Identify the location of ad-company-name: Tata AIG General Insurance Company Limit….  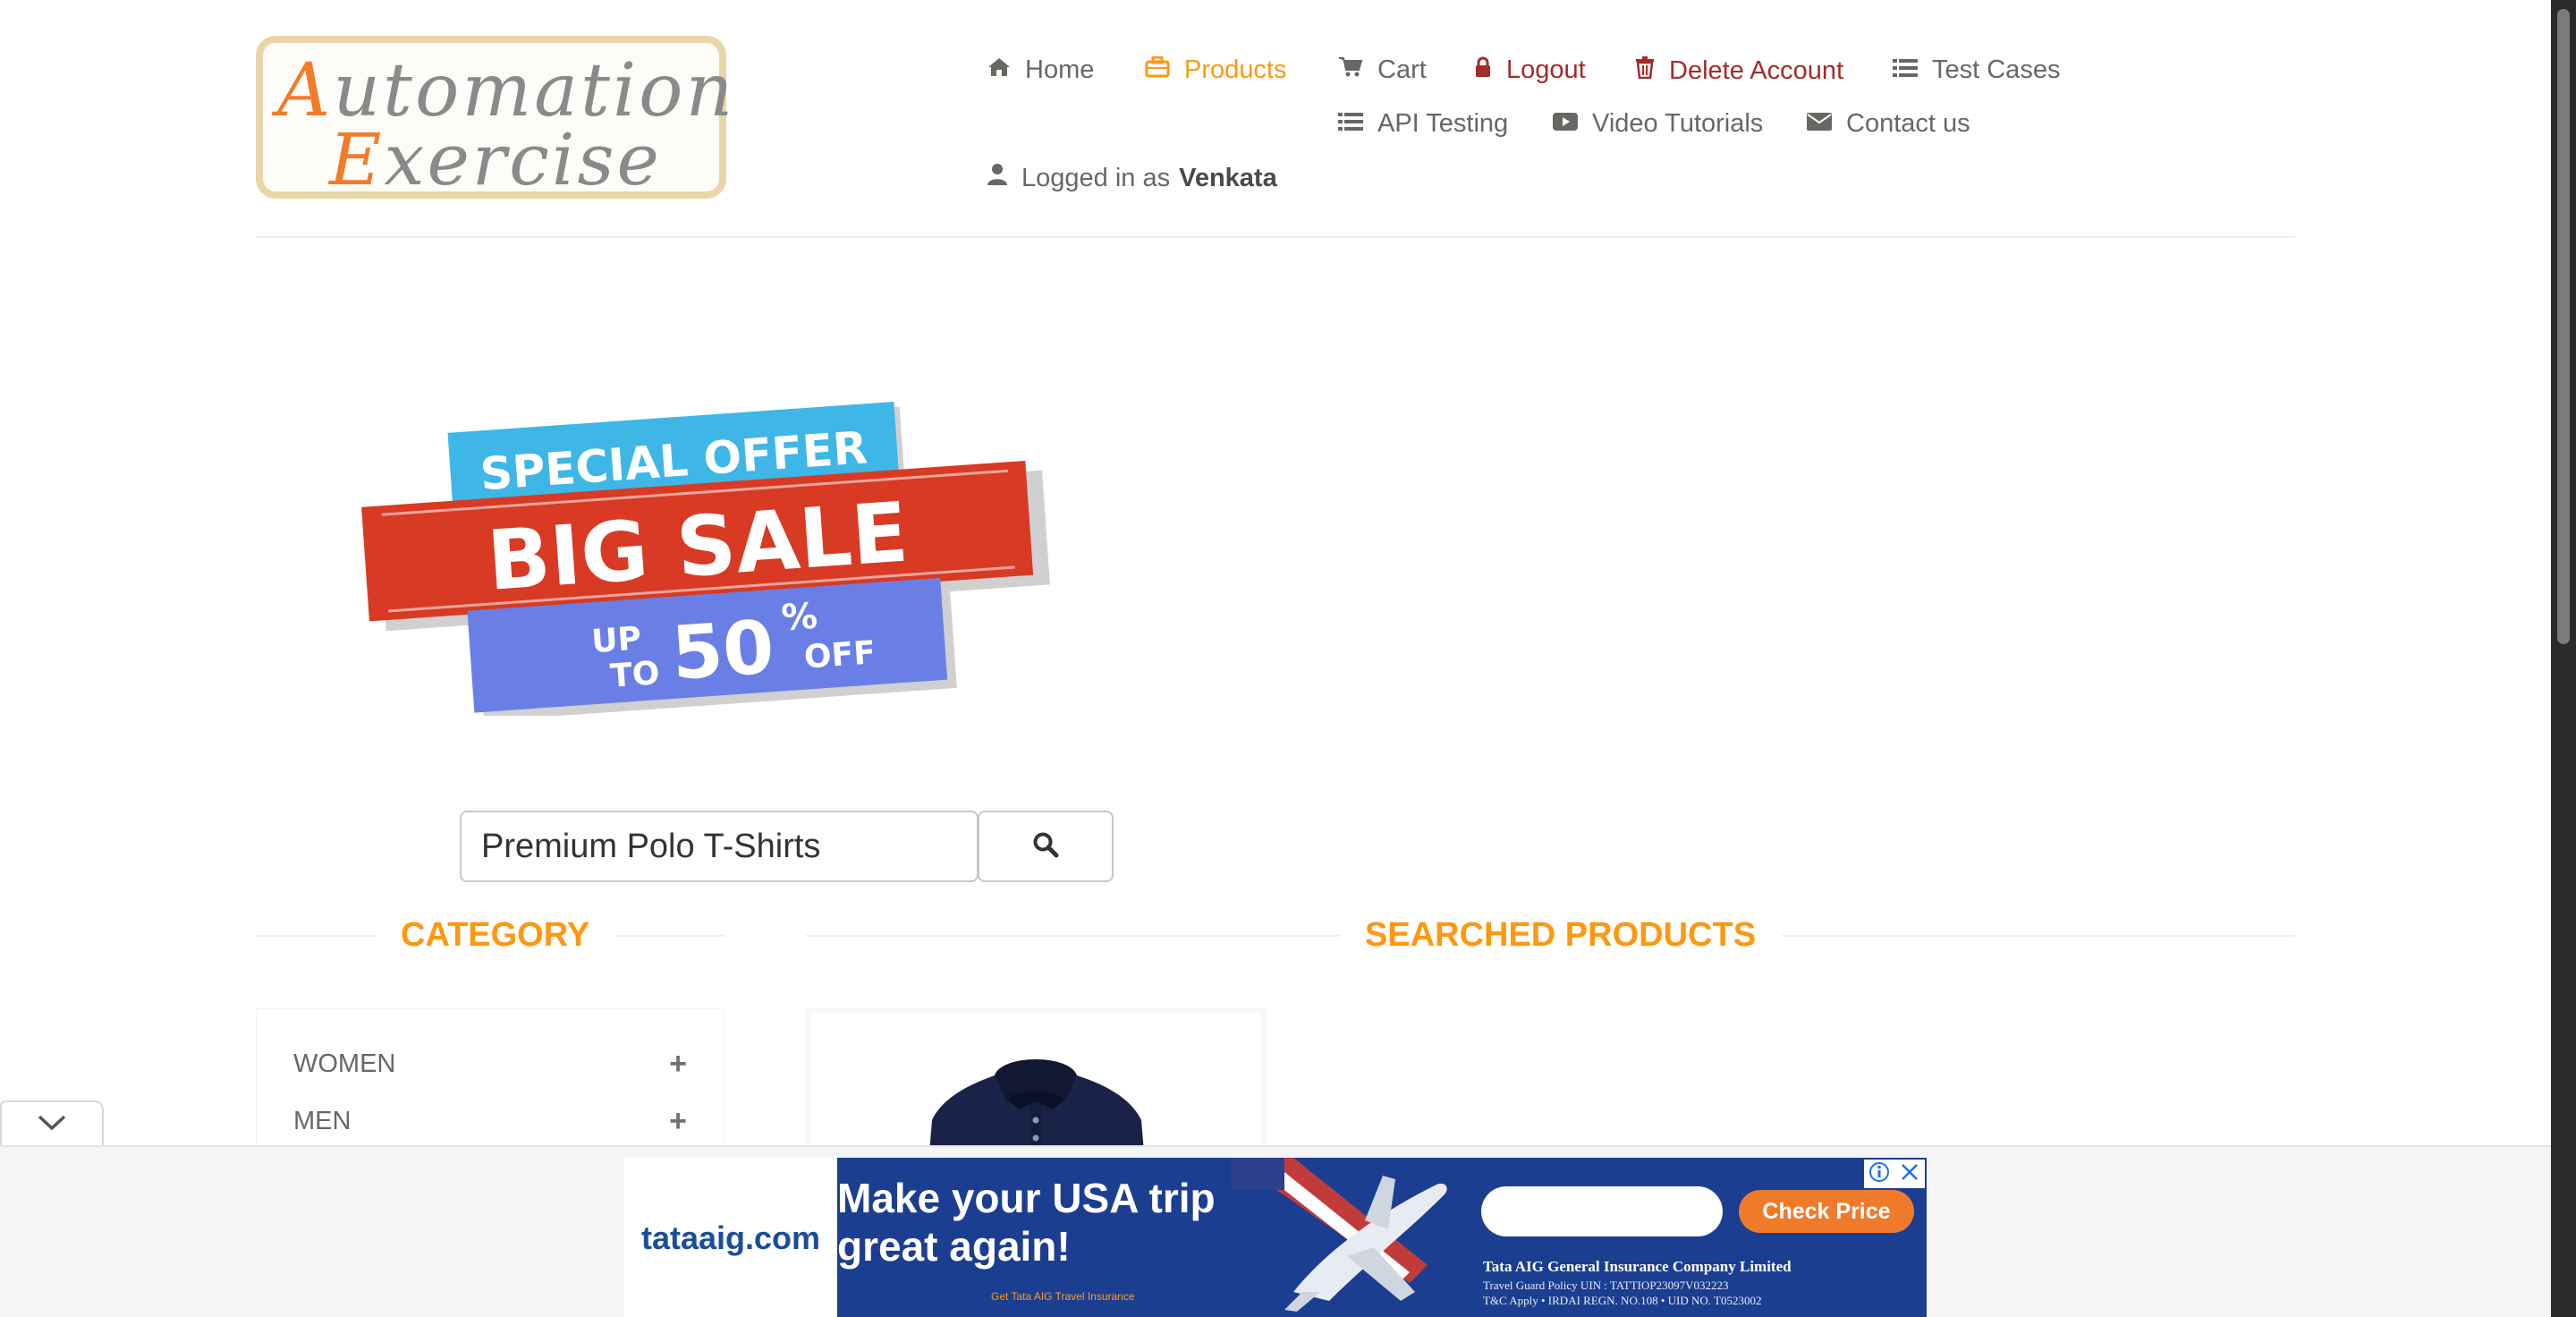
(1637, 1267).